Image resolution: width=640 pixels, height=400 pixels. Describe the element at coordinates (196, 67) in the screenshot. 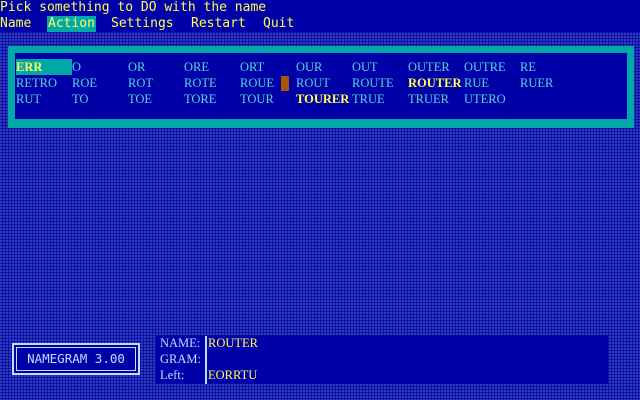

I see `word-item: ORE` at that location.